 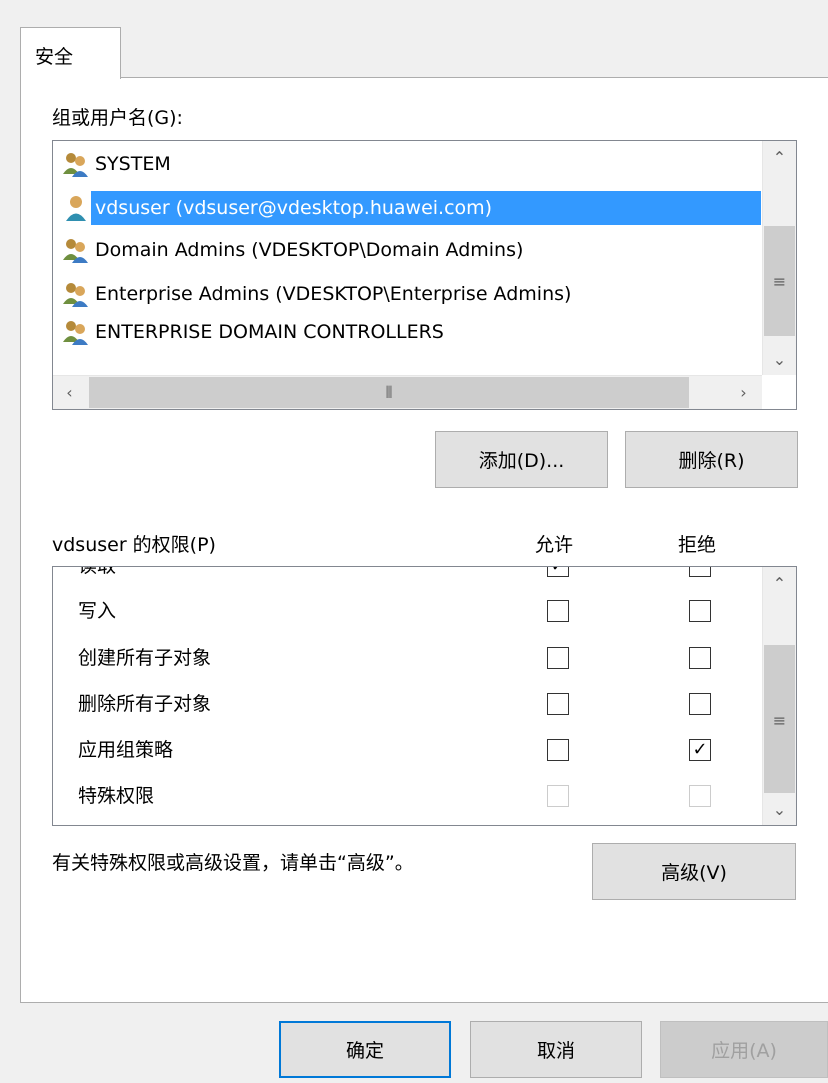 I want to click on list-item-selected: vdsuser (vdsuser@vdesktop.huawei.com), so click(x=411, y=208).